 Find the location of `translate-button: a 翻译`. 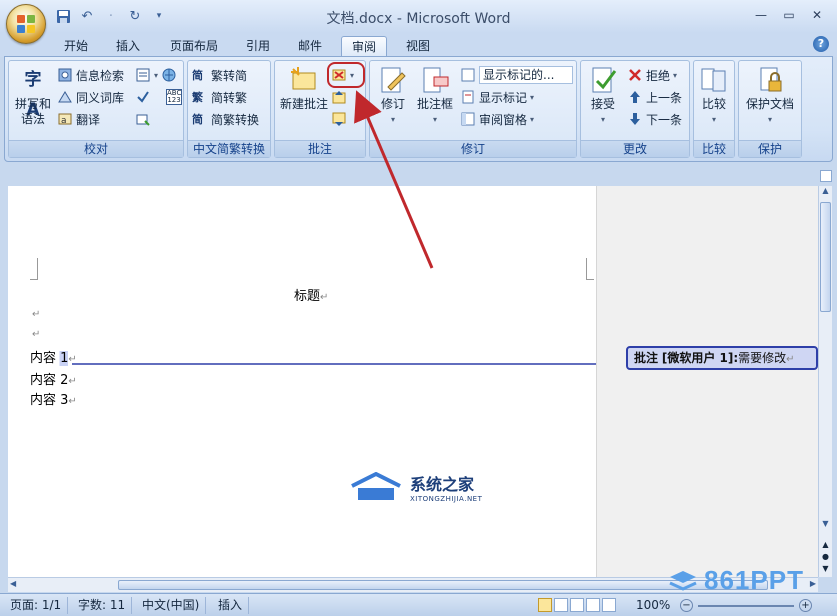

translate-button: a 翻译 is located at coordinates (78, 119).